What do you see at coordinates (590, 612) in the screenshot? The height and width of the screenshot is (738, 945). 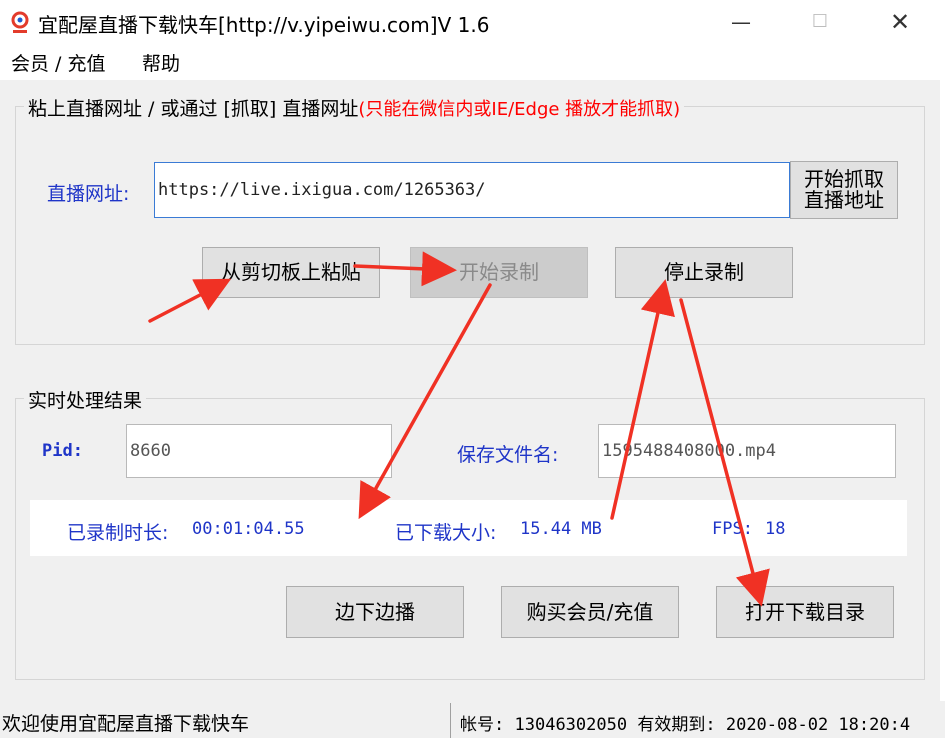 I see `buy-membership-button: 购买会员/充值` at bounding box center [590, 612].